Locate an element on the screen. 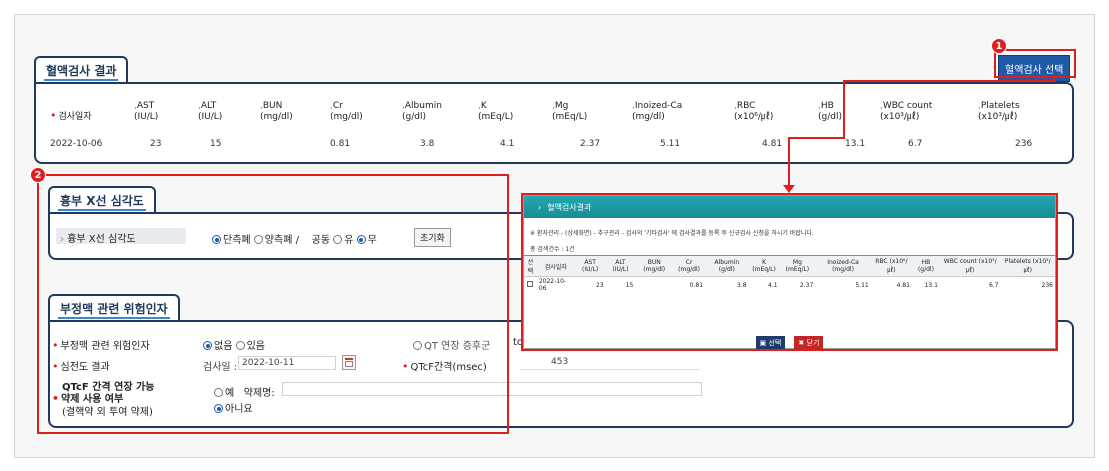 This screenshot has width=1109, height=471. blood-test-header-12: ,Platelets (x10³/㎕) is located at coordinates (999, 111).